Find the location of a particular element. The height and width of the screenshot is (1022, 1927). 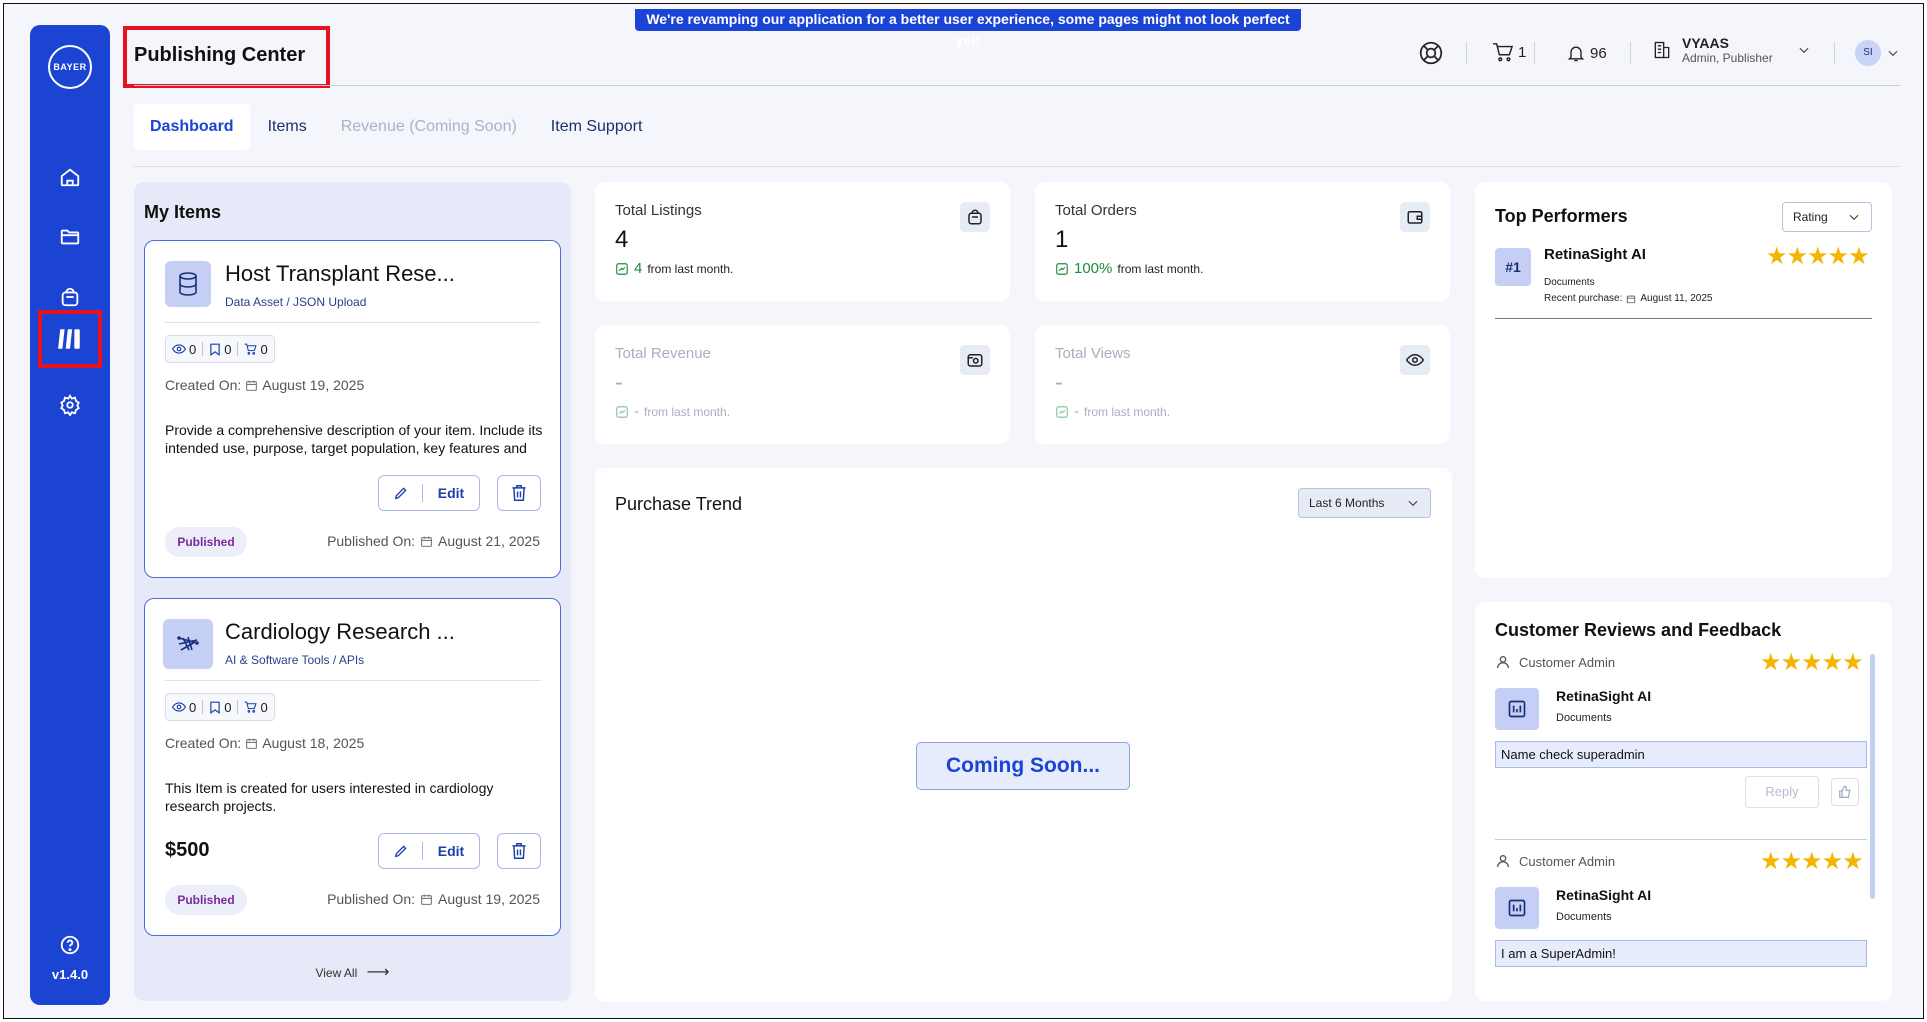

publishing-icon is located at coordinates (70, 339).